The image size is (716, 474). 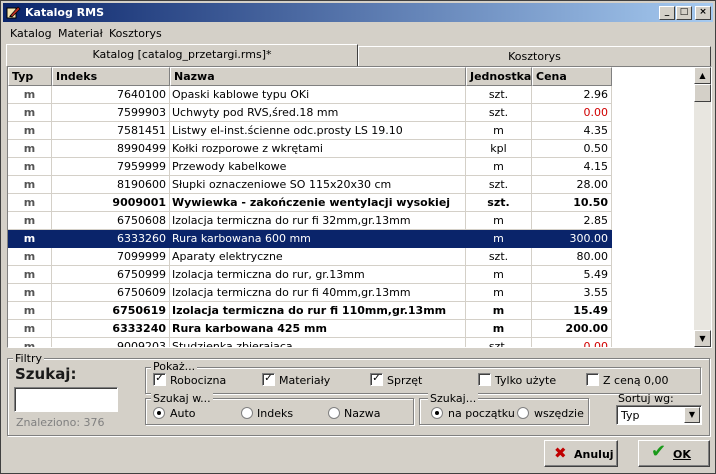 I want to click on tylko-uzyte-label: Tylko użyte, so click(x=525, y=380).